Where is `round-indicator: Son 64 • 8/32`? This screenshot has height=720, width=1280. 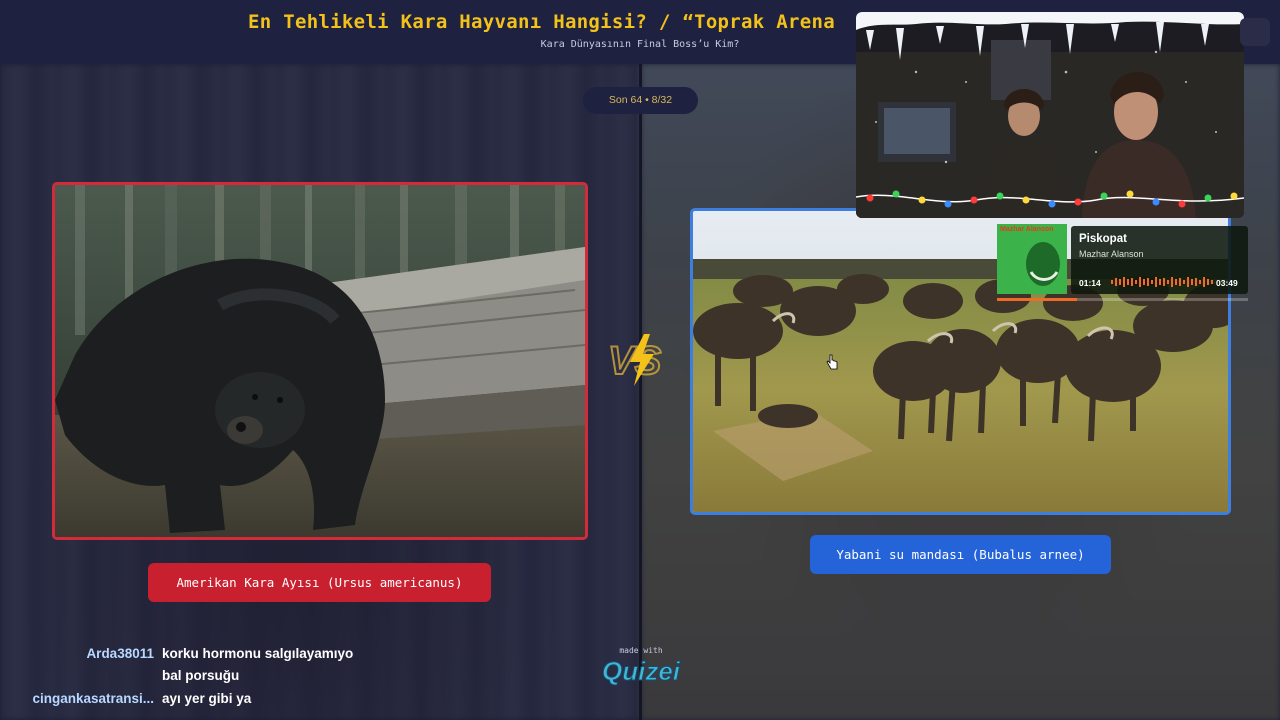 round-indicator: Son 64 • 8/32 is located at coordinates (640, 100).